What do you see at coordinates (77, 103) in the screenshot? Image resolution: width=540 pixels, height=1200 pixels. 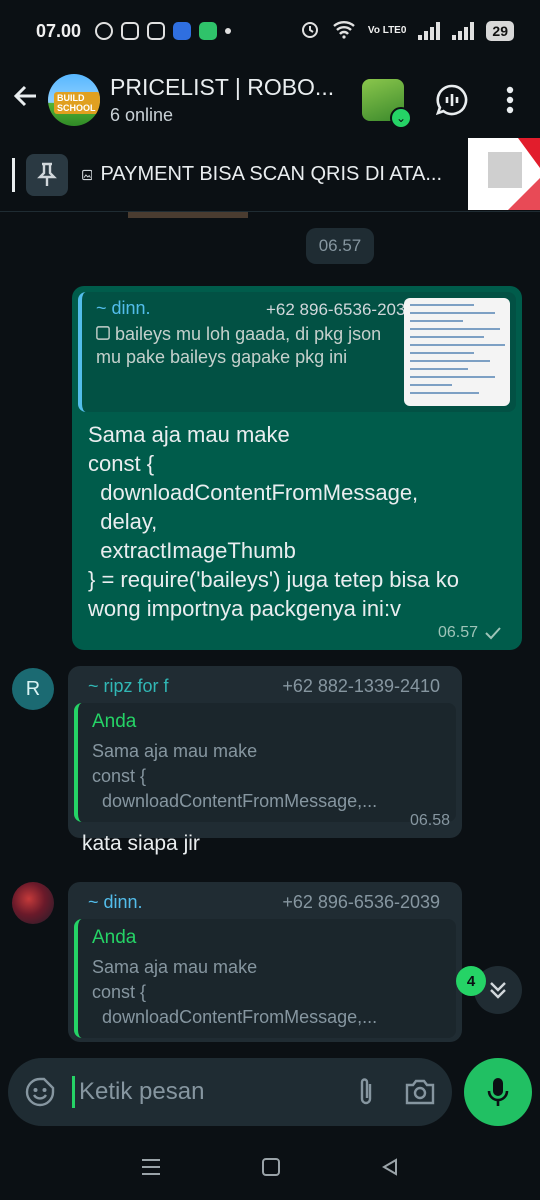 I see `group-avatar-text: BUILD SCHOOL` at bounding box center [77, 103].